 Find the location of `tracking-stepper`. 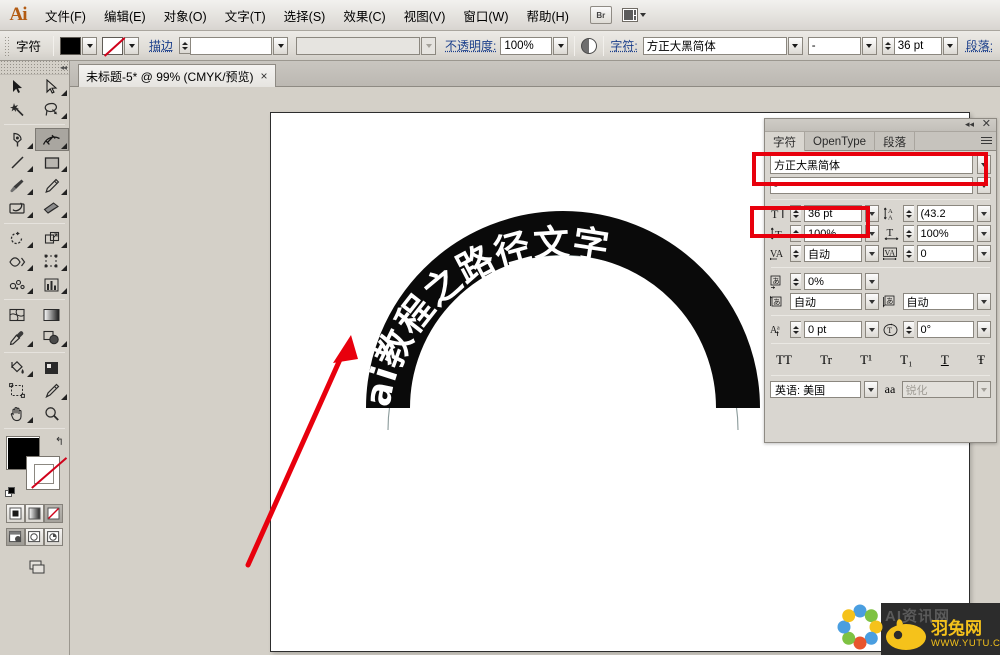

tracking-stepper is located at coordinates (908, 253).